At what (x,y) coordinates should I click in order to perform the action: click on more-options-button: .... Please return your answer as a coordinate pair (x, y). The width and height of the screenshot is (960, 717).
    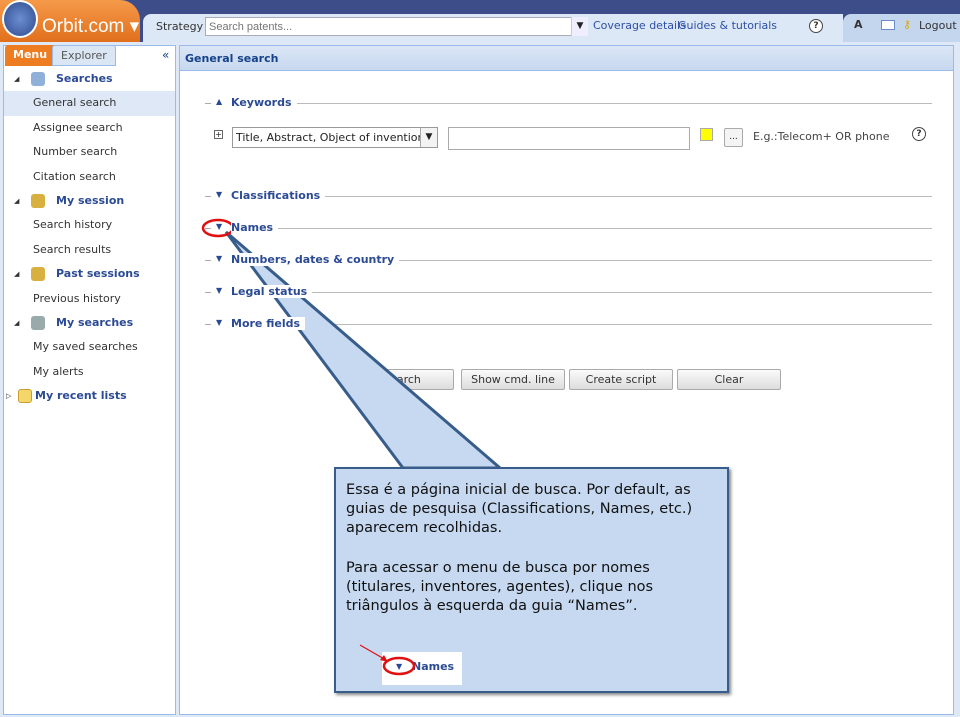
    Looking at the image, I should click on (733, 137).